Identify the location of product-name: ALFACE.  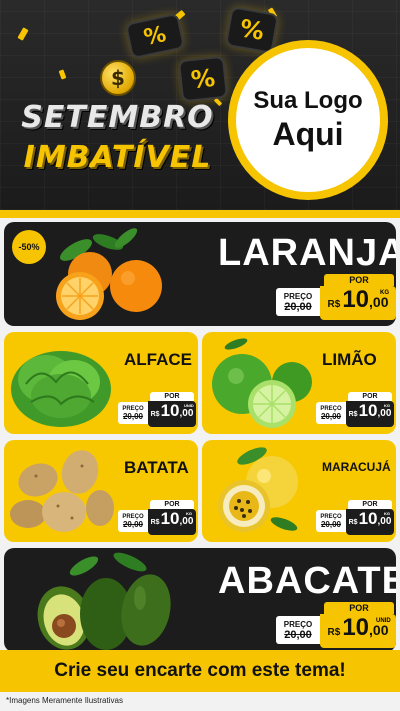
(158, 359).